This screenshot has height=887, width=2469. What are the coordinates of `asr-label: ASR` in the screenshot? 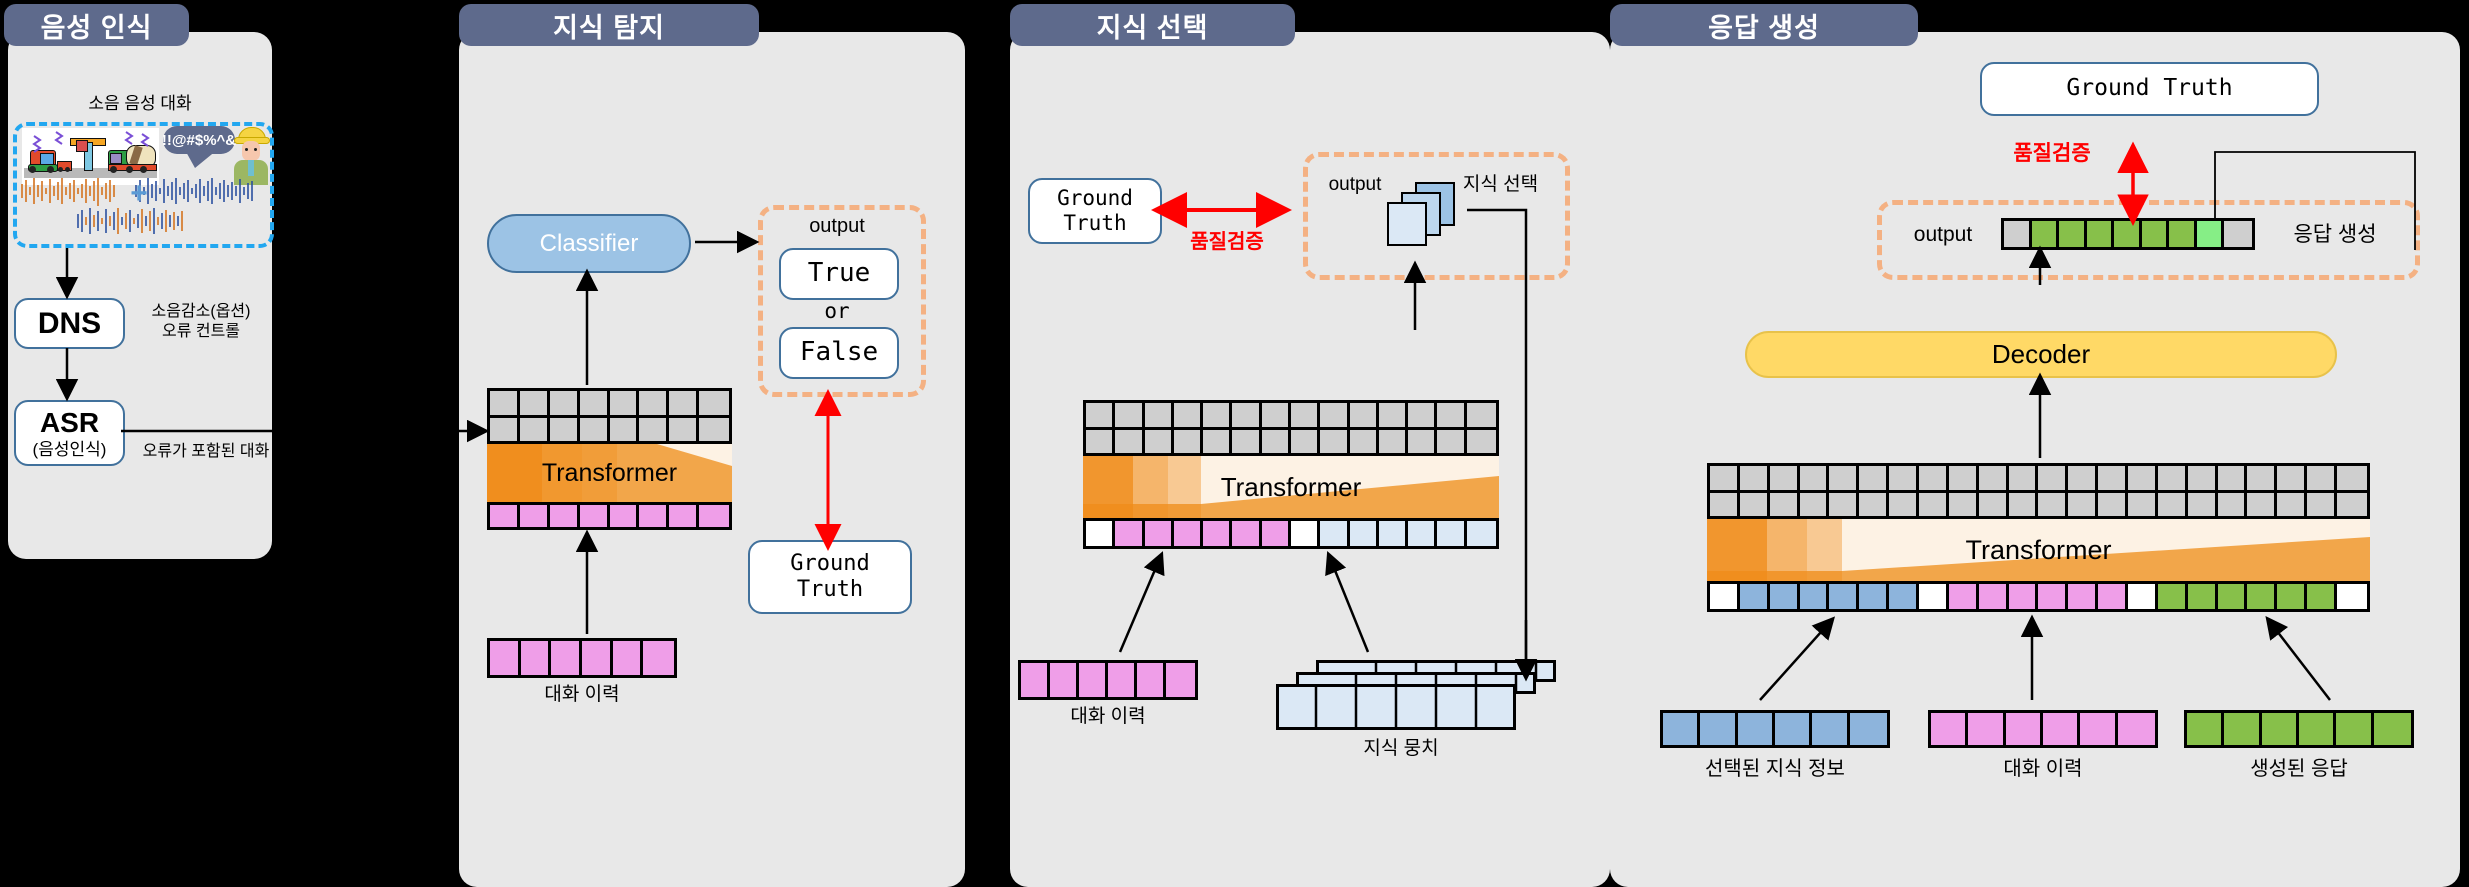 It's located at (69, 422).